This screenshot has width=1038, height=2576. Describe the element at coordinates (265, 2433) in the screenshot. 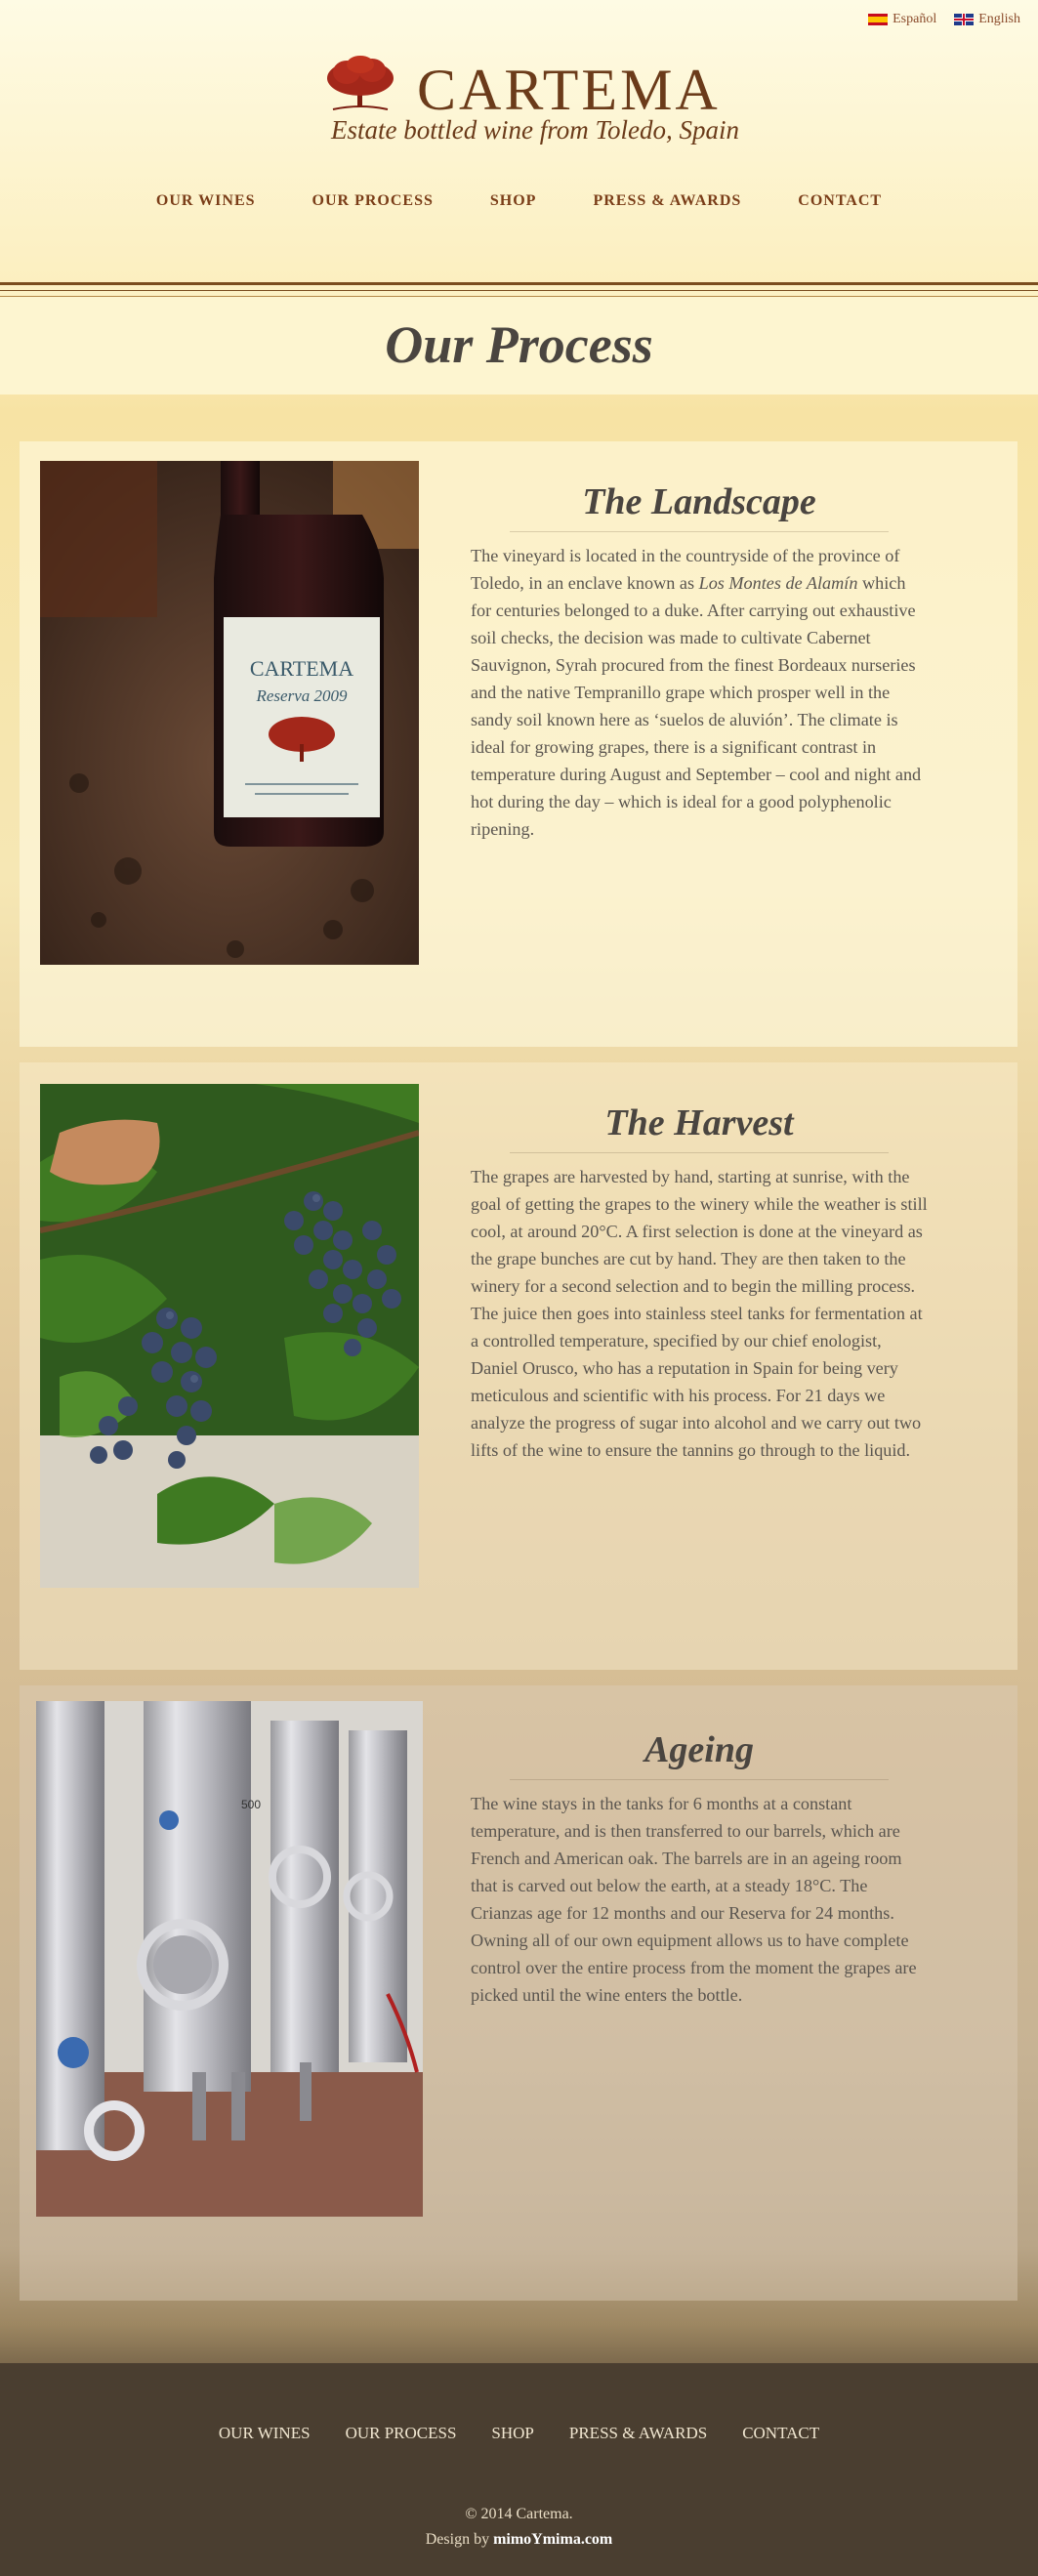

I see `footer-nav-our-wines: OUR WINES` at that location.